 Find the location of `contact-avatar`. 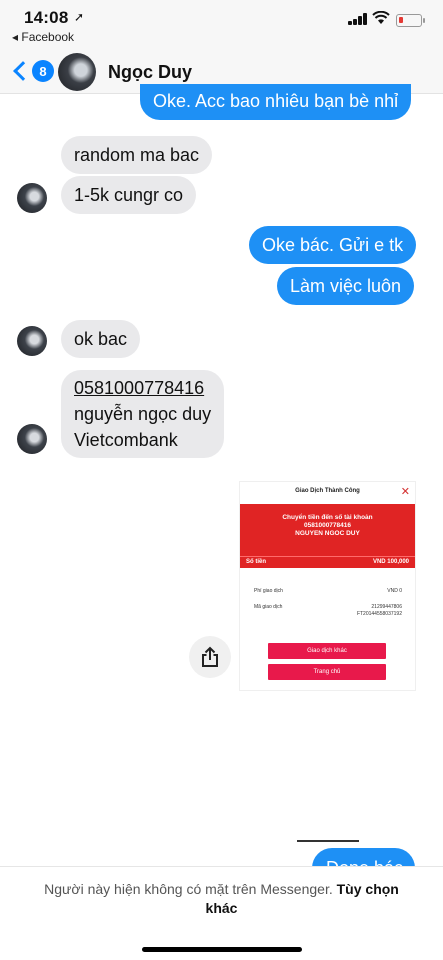

contact-avatar is located at coordinates (77, 72).